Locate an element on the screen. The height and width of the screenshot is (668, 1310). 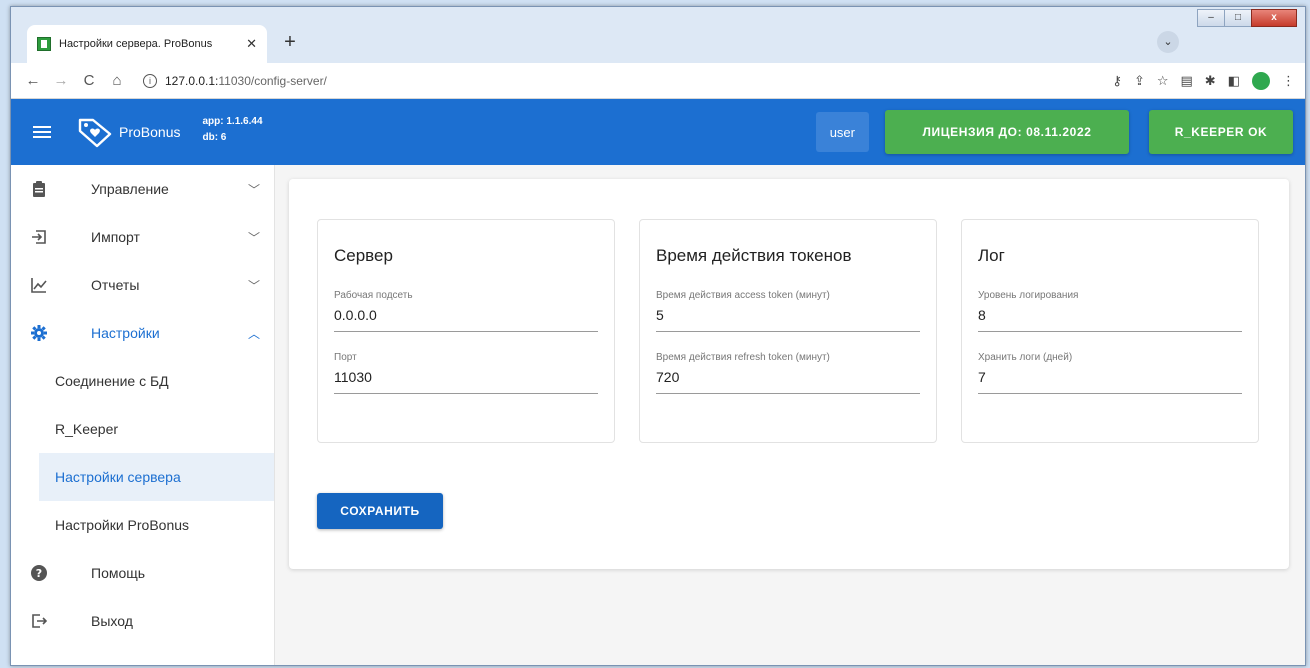
sidebar-item-label: Управление is located at coordinates (130, 189).